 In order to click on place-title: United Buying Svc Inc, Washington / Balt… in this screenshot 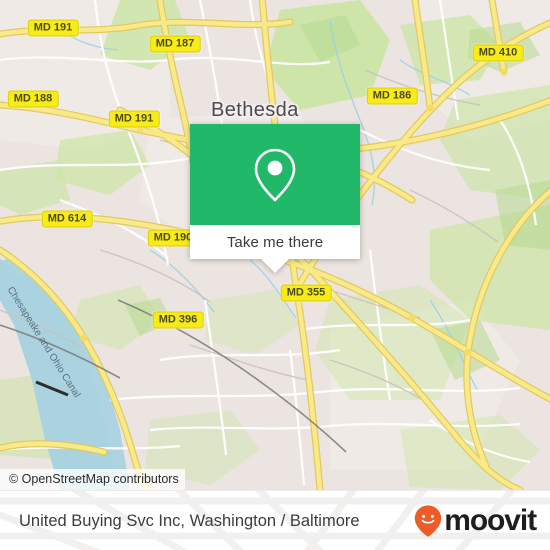, I will do `click(189, 520)`.